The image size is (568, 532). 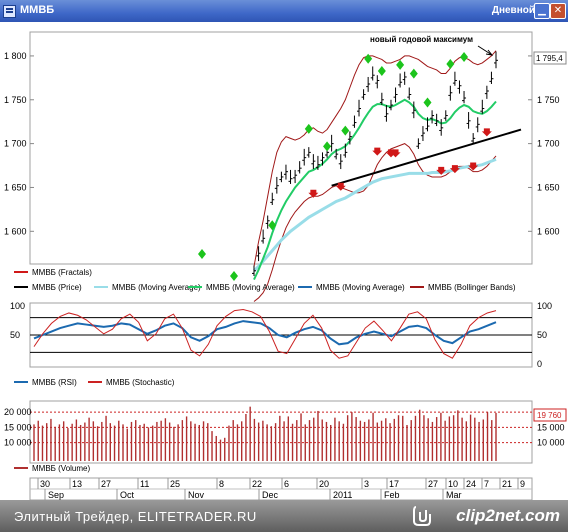 I want to click on oscillator-ytick-label-left: 50, so click(x=15, y=335).